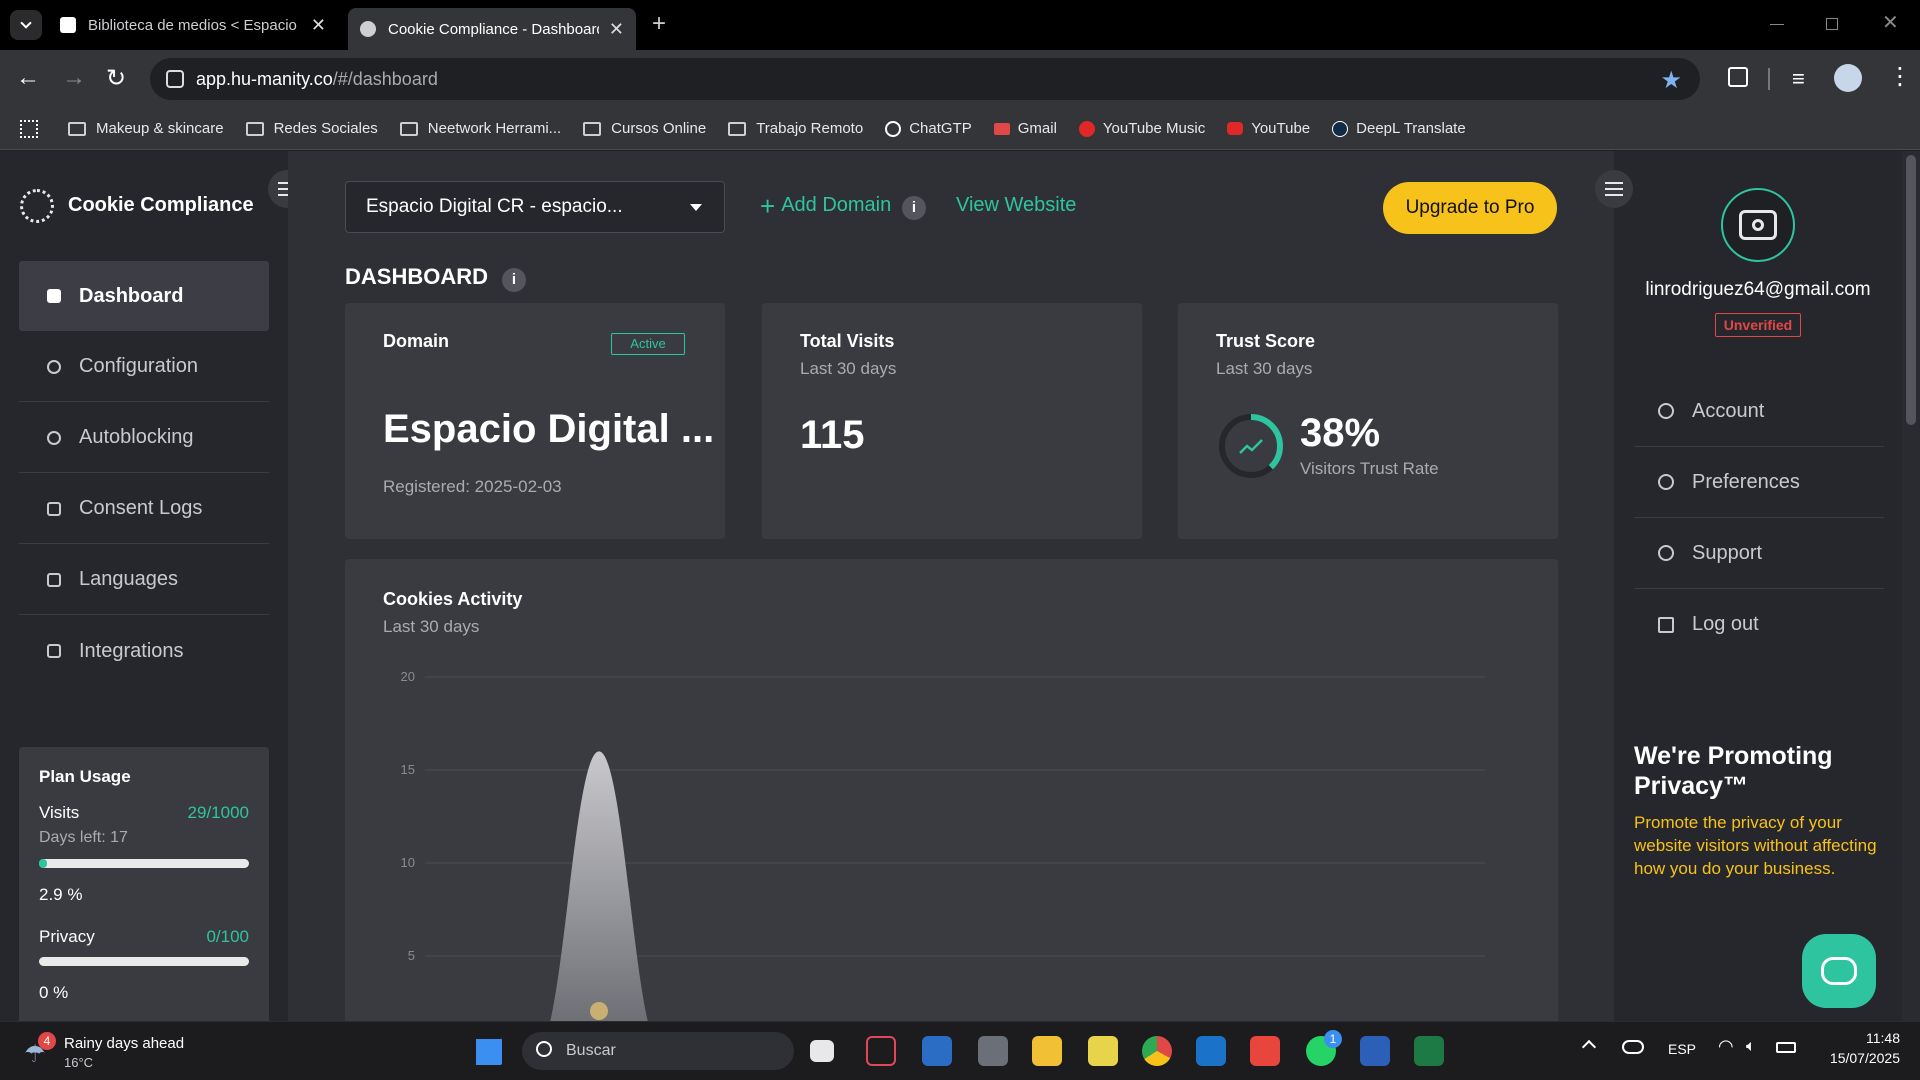 Image resolution: width=1920 pixels, height=1080 pixels. Describe the element at coordinates (1157, 1051) in the screenshot. I see `chrome-icon` at that location.